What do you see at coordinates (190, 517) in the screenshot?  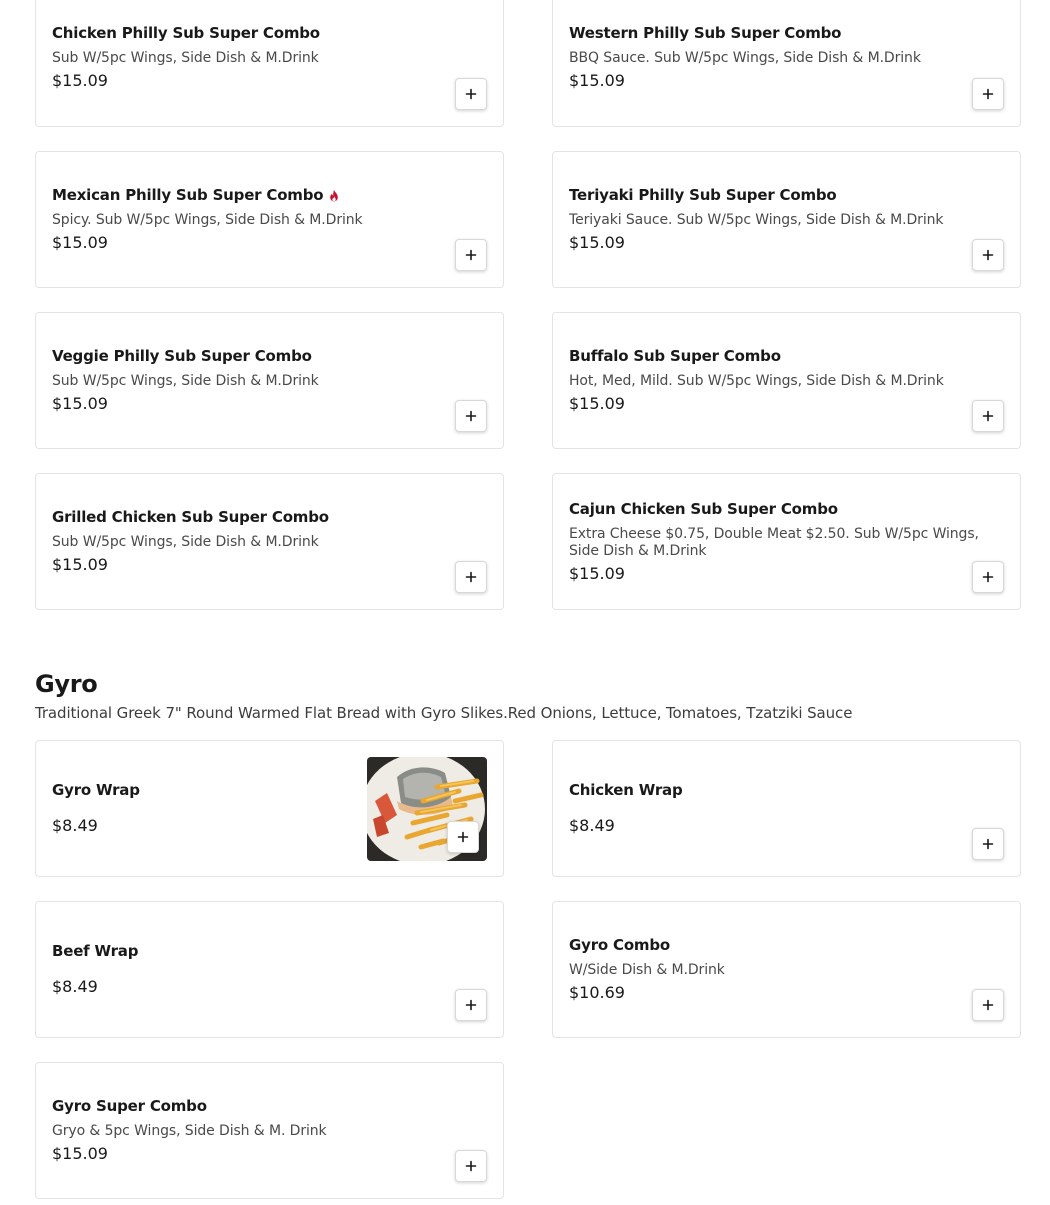 I see `item-name: Grilled Chicken Sub Super Combo` at bounding box center [190, 517].